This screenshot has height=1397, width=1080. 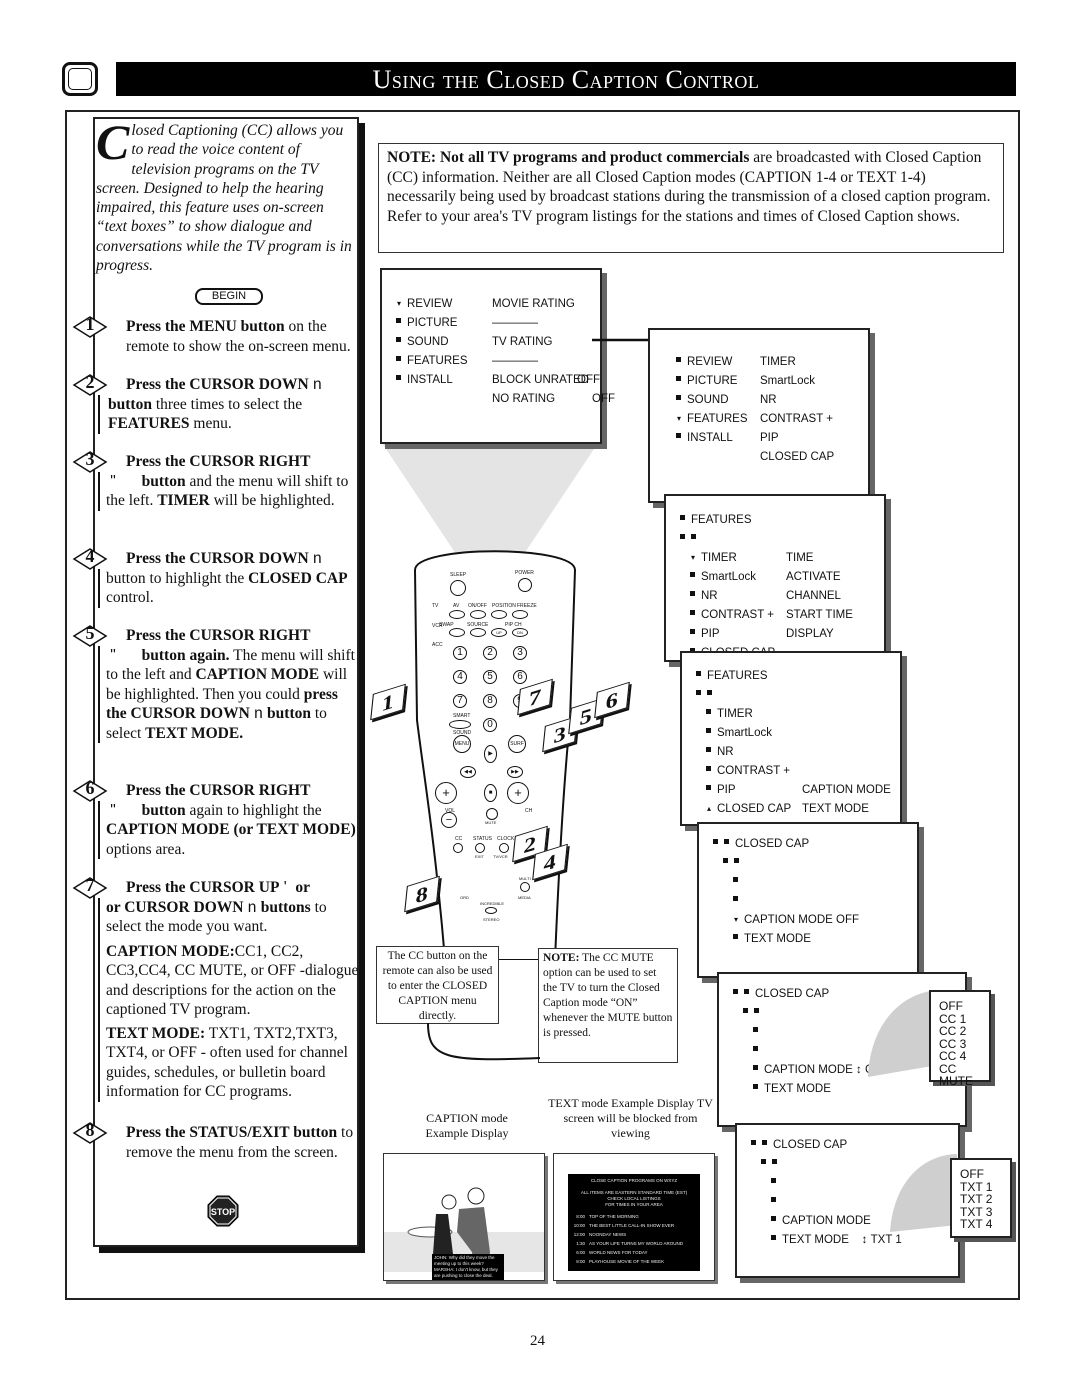 I want to click on menu-label: CHANNEL, so click(x=813, y=596).